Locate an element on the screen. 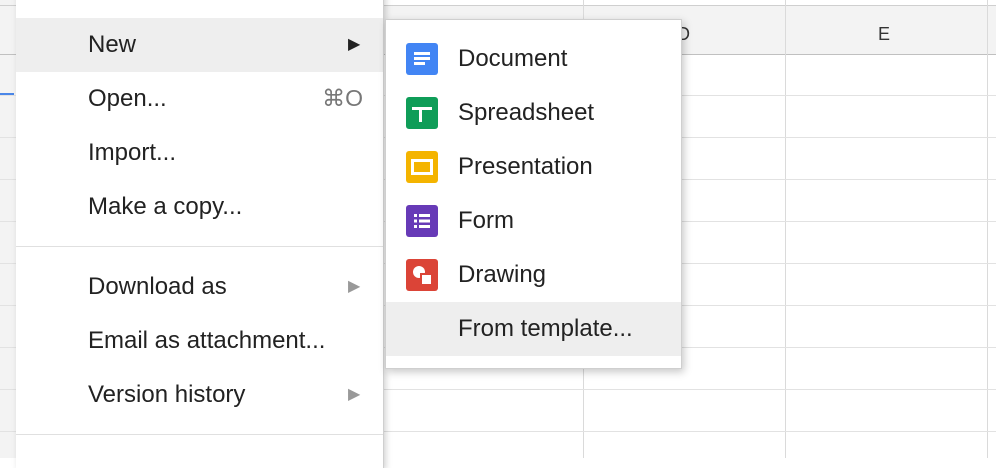 Image resolution: width=996 pixels, height=468 pixels. submenu-item-label: Form is located at coordinates (486, 220).